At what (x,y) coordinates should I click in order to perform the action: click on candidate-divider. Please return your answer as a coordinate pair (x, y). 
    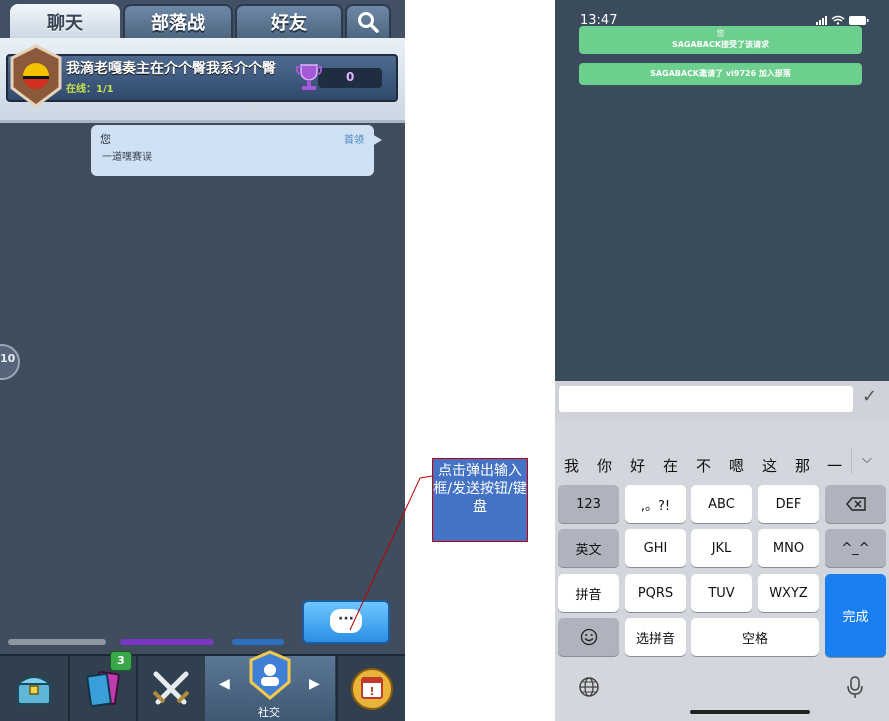
    Looking at the image, I should click on (851, 461).